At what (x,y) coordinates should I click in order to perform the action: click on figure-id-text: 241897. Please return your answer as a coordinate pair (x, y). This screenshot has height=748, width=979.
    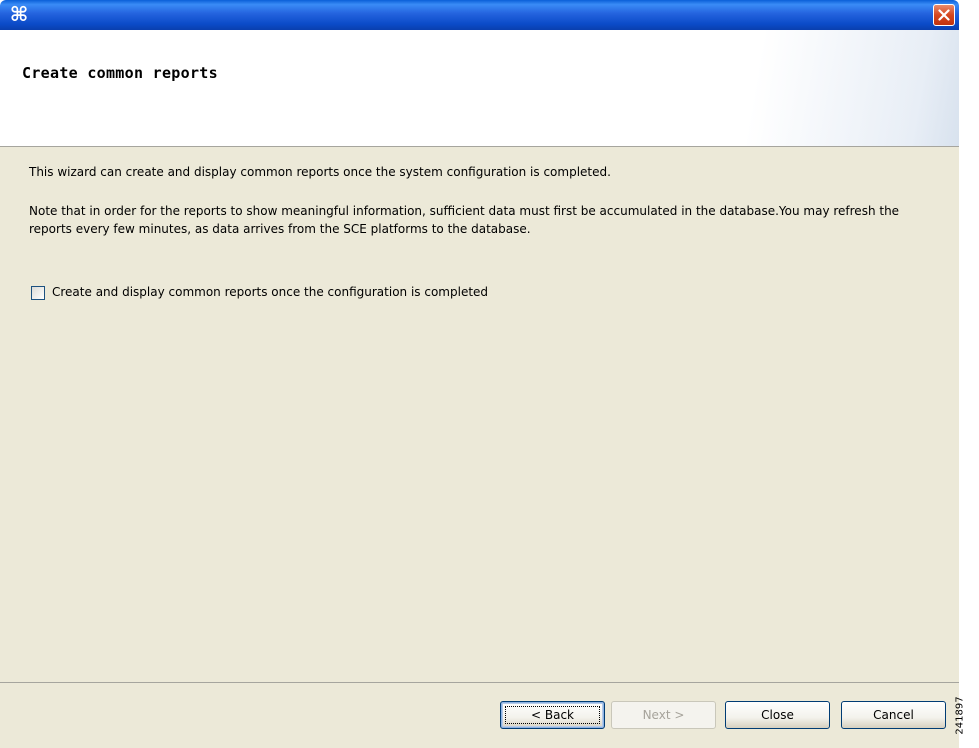
    Looking at the image, I should click on (960, 715).